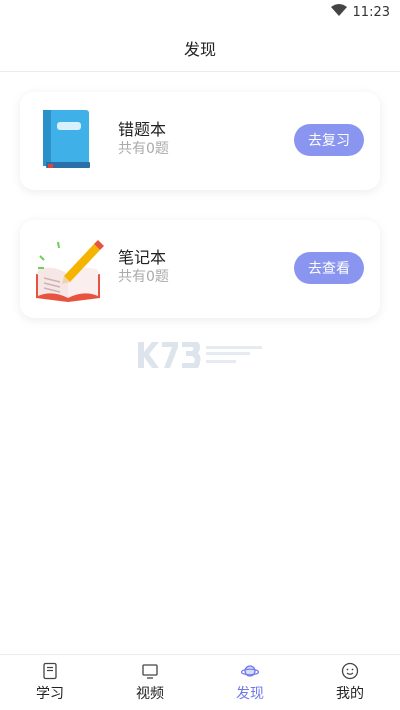  I want to click on bottom-tab-bar: 学习 视频 发现 我的, so click(200, 682).